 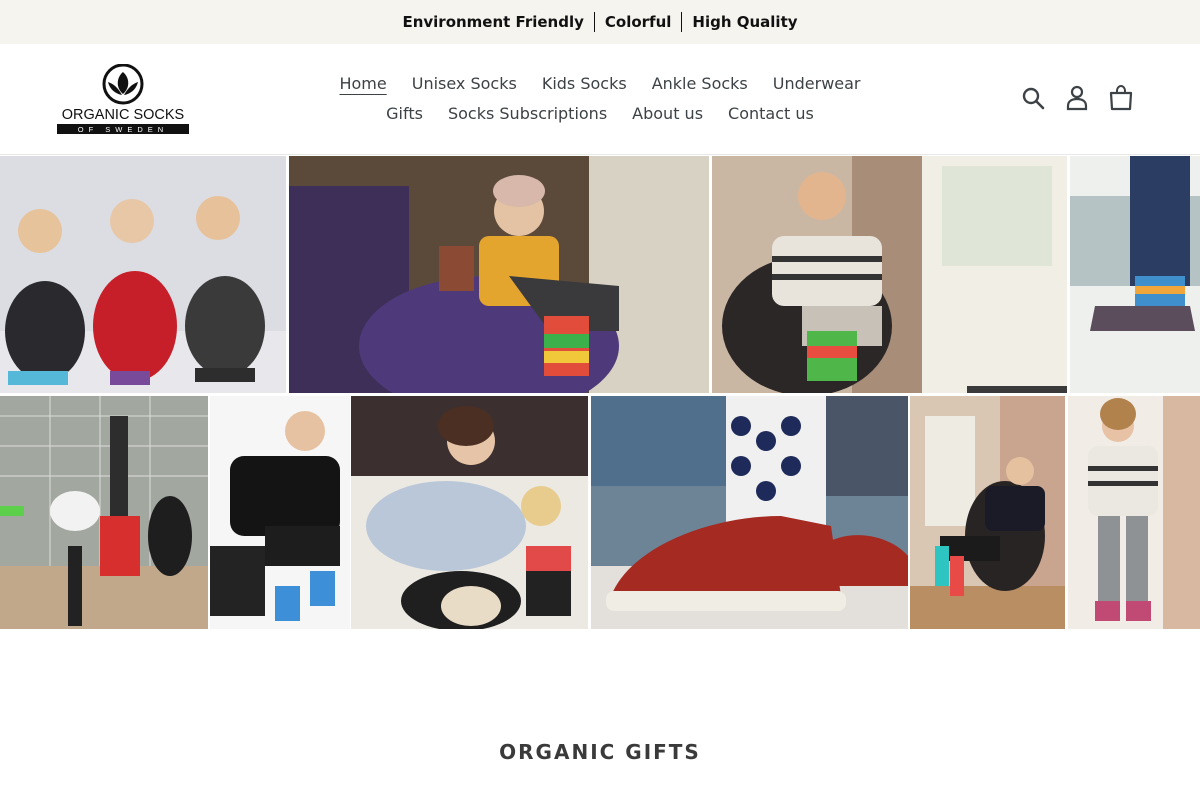 I want to click on announcement-item-environment: Environment Friendly, so click(x=493, y=22).